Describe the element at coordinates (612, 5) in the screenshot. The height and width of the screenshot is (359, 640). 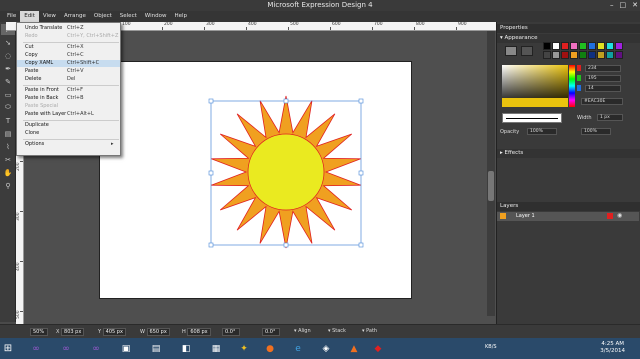
I see `minimize-icon: –` at that location.